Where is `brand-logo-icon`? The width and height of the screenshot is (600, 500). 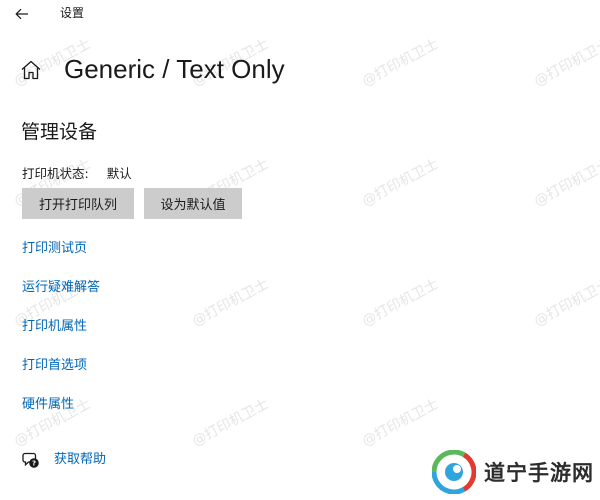
brand-logo-icon is located at coordinates (454, 472).